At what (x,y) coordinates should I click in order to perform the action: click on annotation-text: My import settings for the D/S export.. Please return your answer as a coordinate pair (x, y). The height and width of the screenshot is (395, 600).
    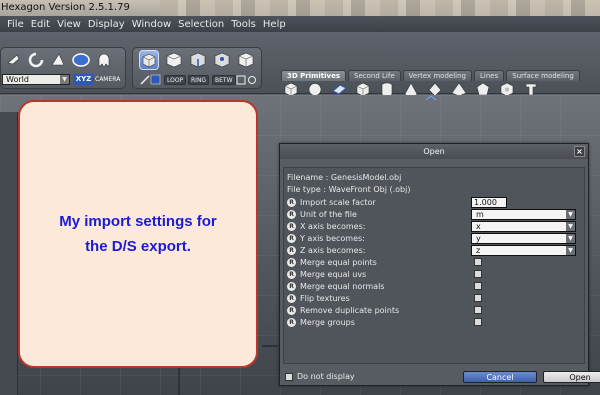
    Looking at the image, I should click on (138, 234).